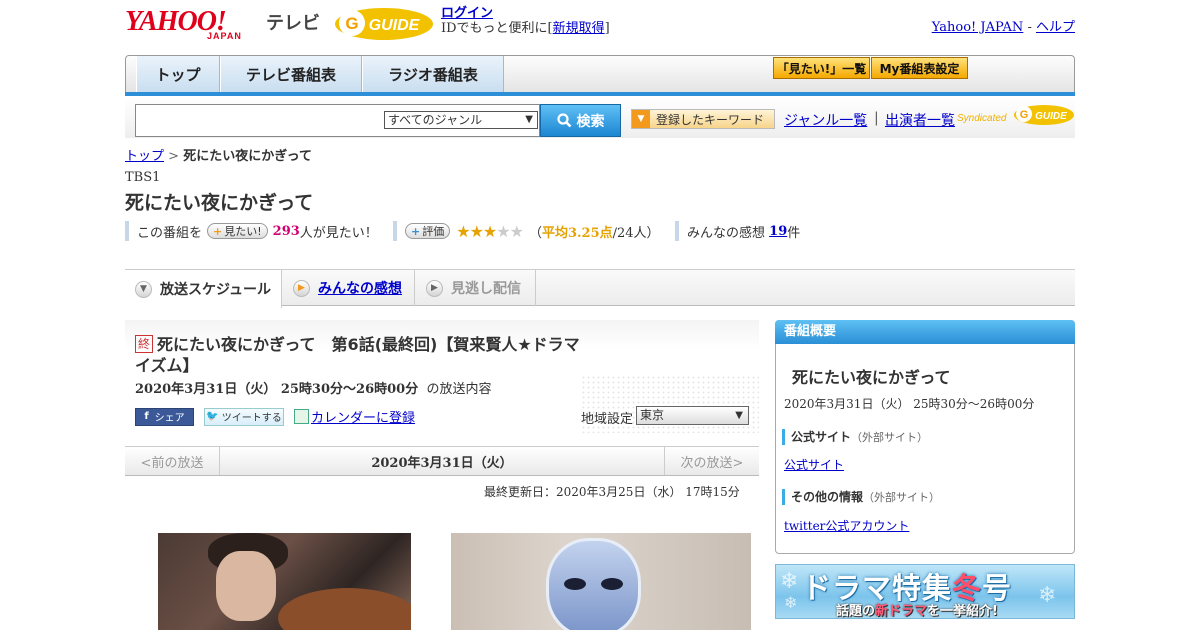 The image size is (1200, 630). I want to click on want-to-watch-stat: この番組を + 見たい! 293 人が見たい！, so click(251, 231).